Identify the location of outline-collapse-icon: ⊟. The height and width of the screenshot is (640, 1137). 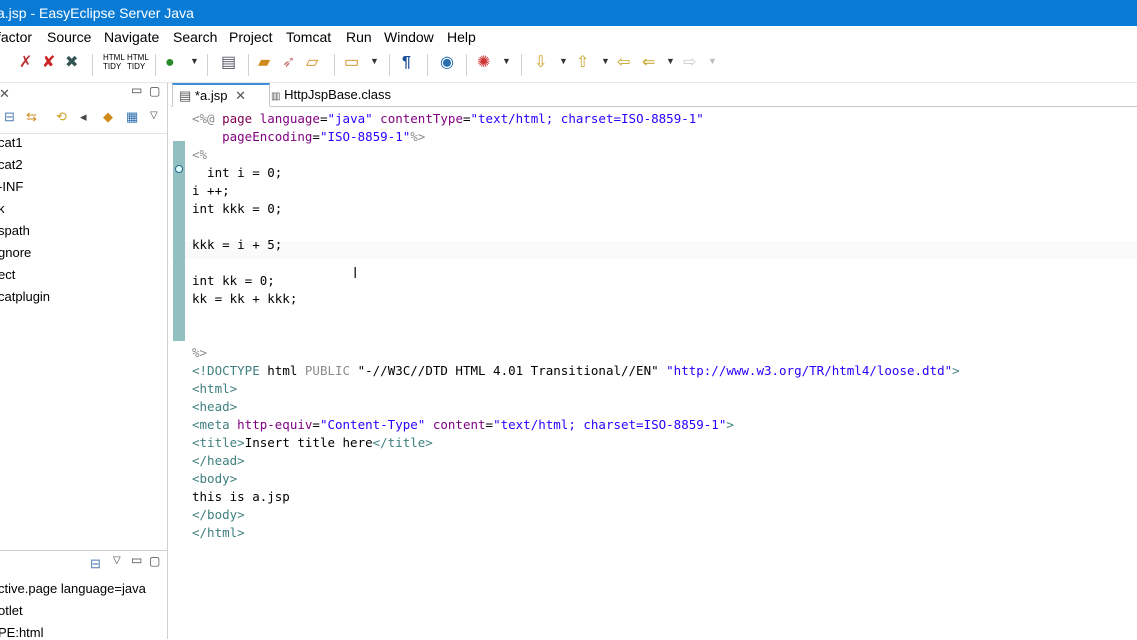
(95, 564).